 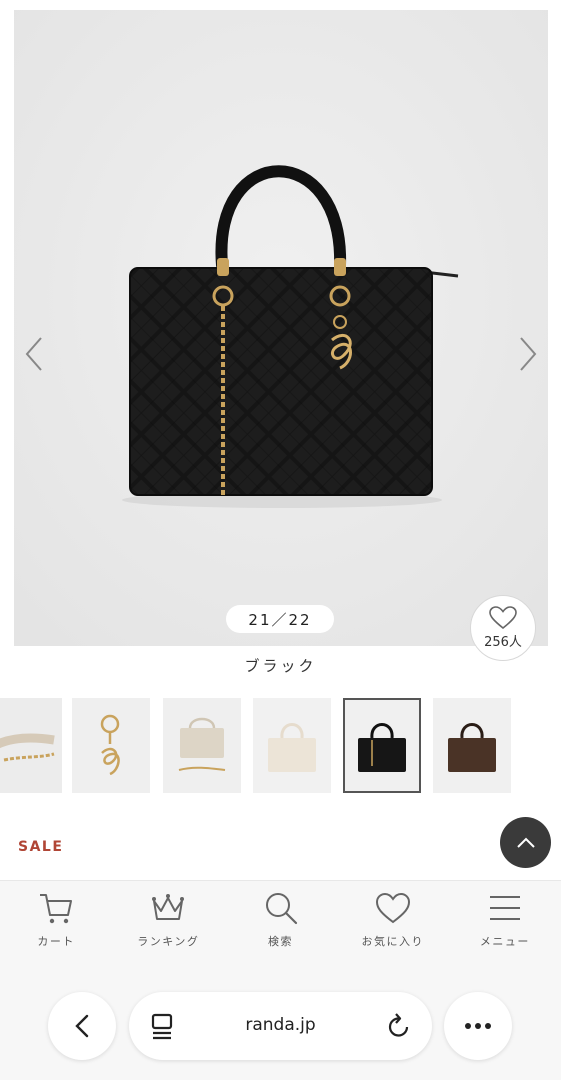 I want to click on thumbnail-ivory-bag-image, so click(x=292, y=745).